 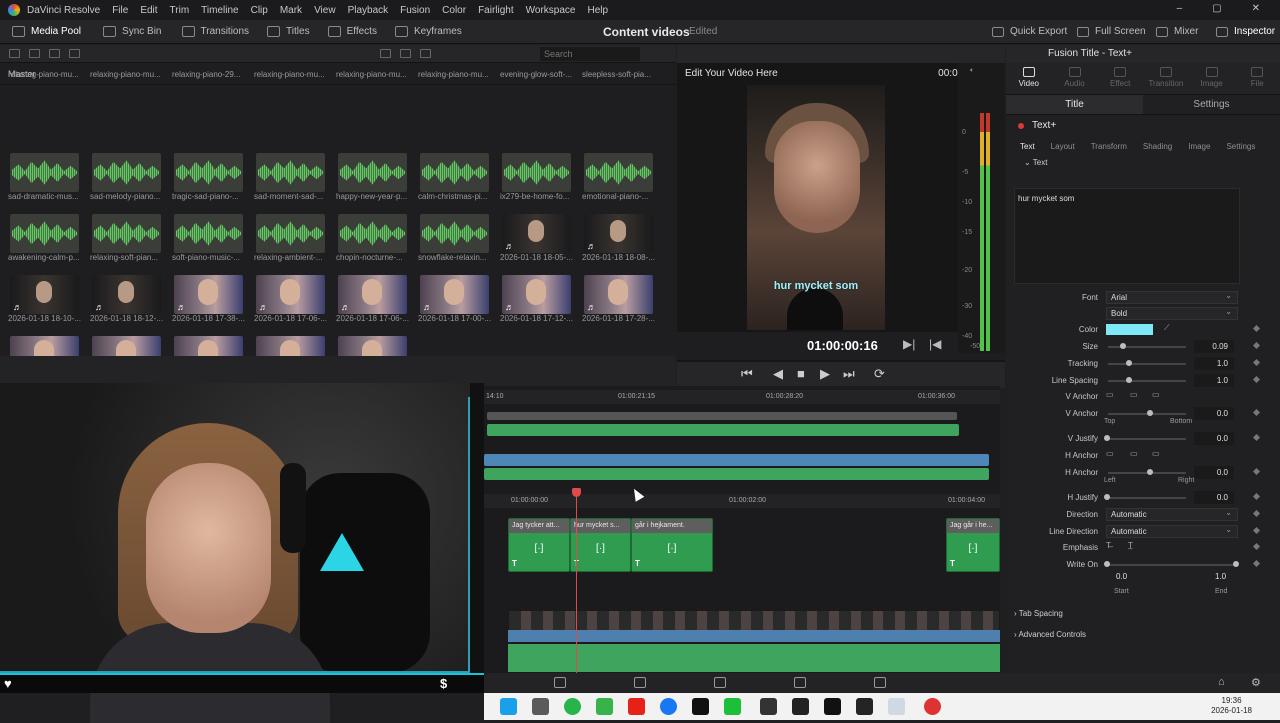 I want to click on title-clip: Jag går i he... [·] T, so click(x=973, y=545).